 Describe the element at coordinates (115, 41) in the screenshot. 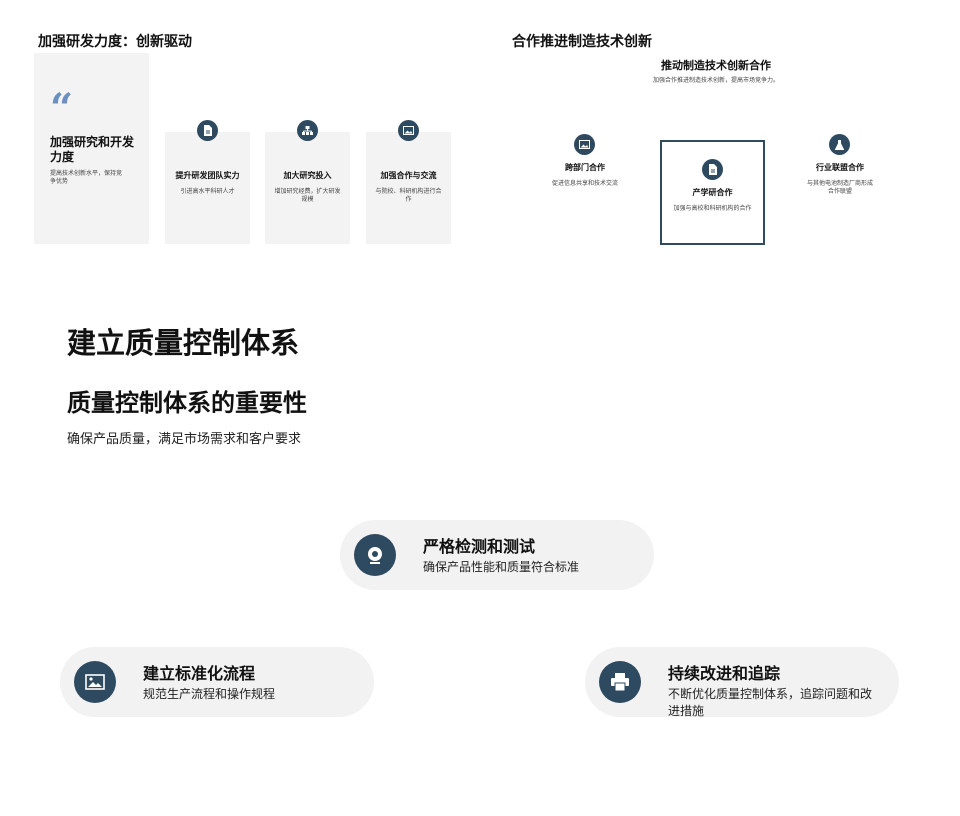

I see `slide1-title: 加强研发力度：创新驱动` at that location.